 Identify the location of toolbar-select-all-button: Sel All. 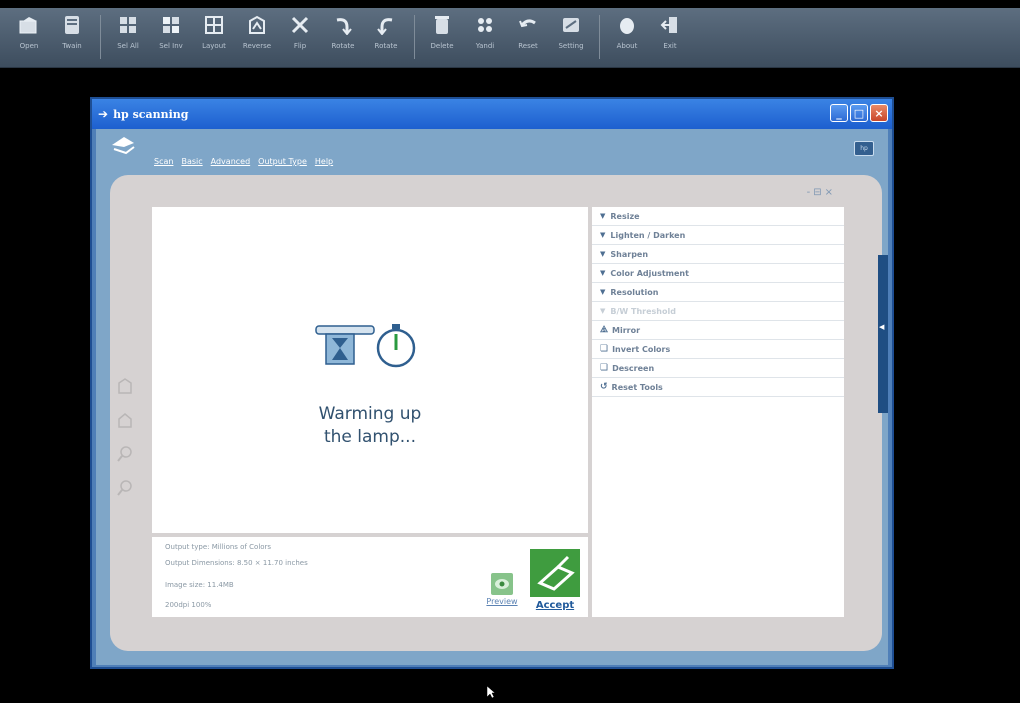
(128, 37).